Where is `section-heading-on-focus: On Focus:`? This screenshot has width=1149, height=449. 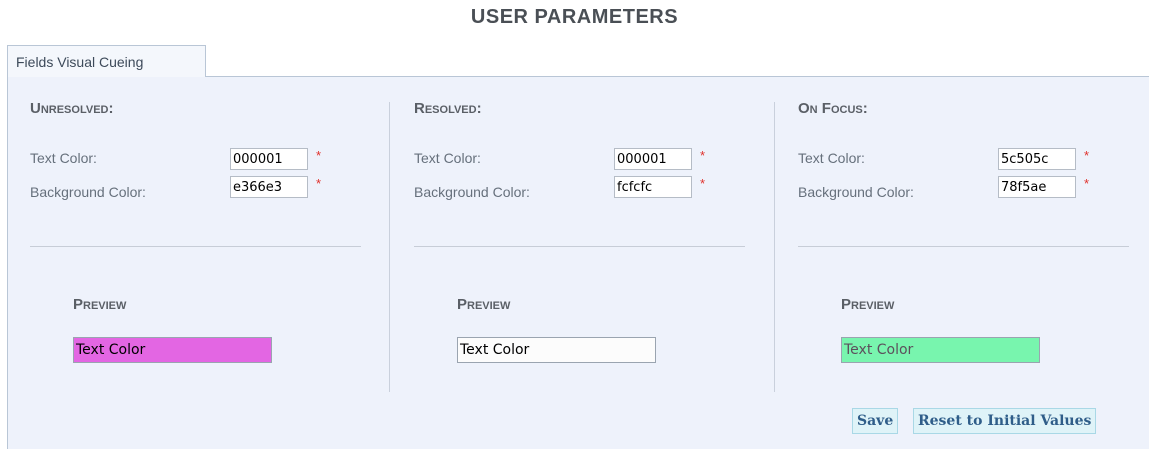 section-heading-on-focus: On Focus: is located at coordinates (833, 108).